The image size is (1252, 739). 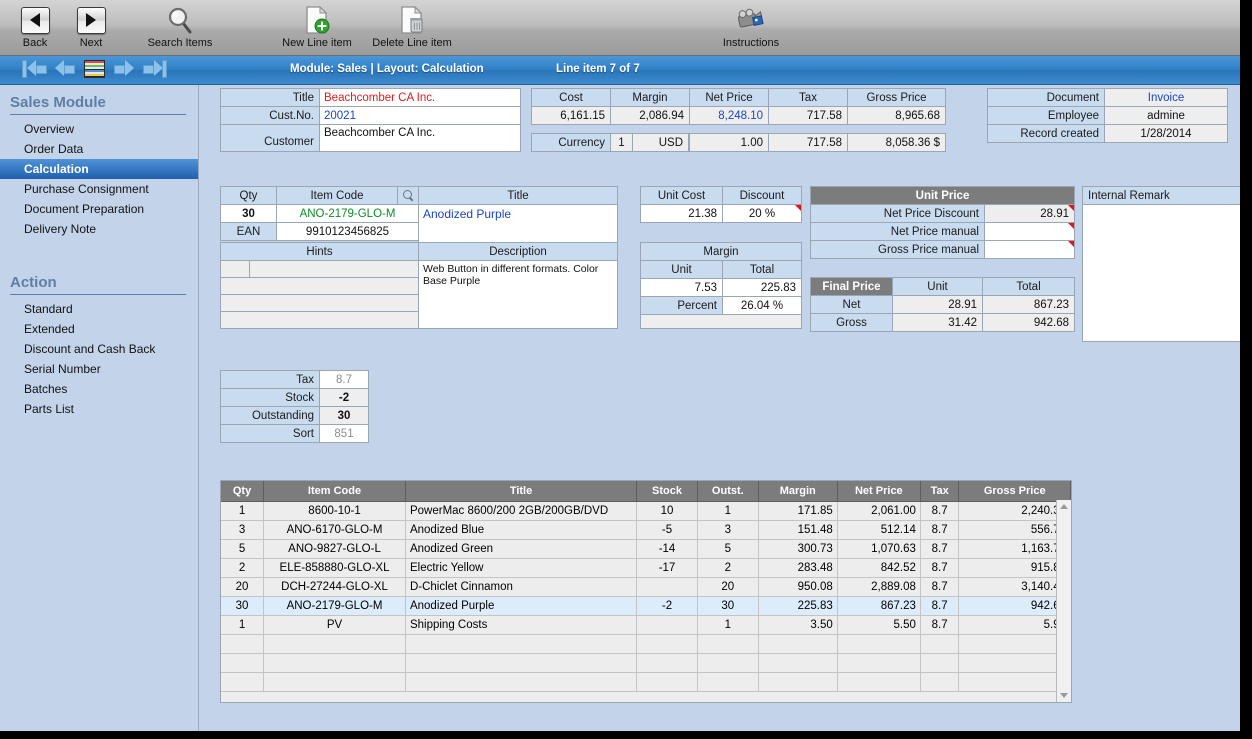 I want to click on chevron-up-icon, so click(x=1063, y=506).